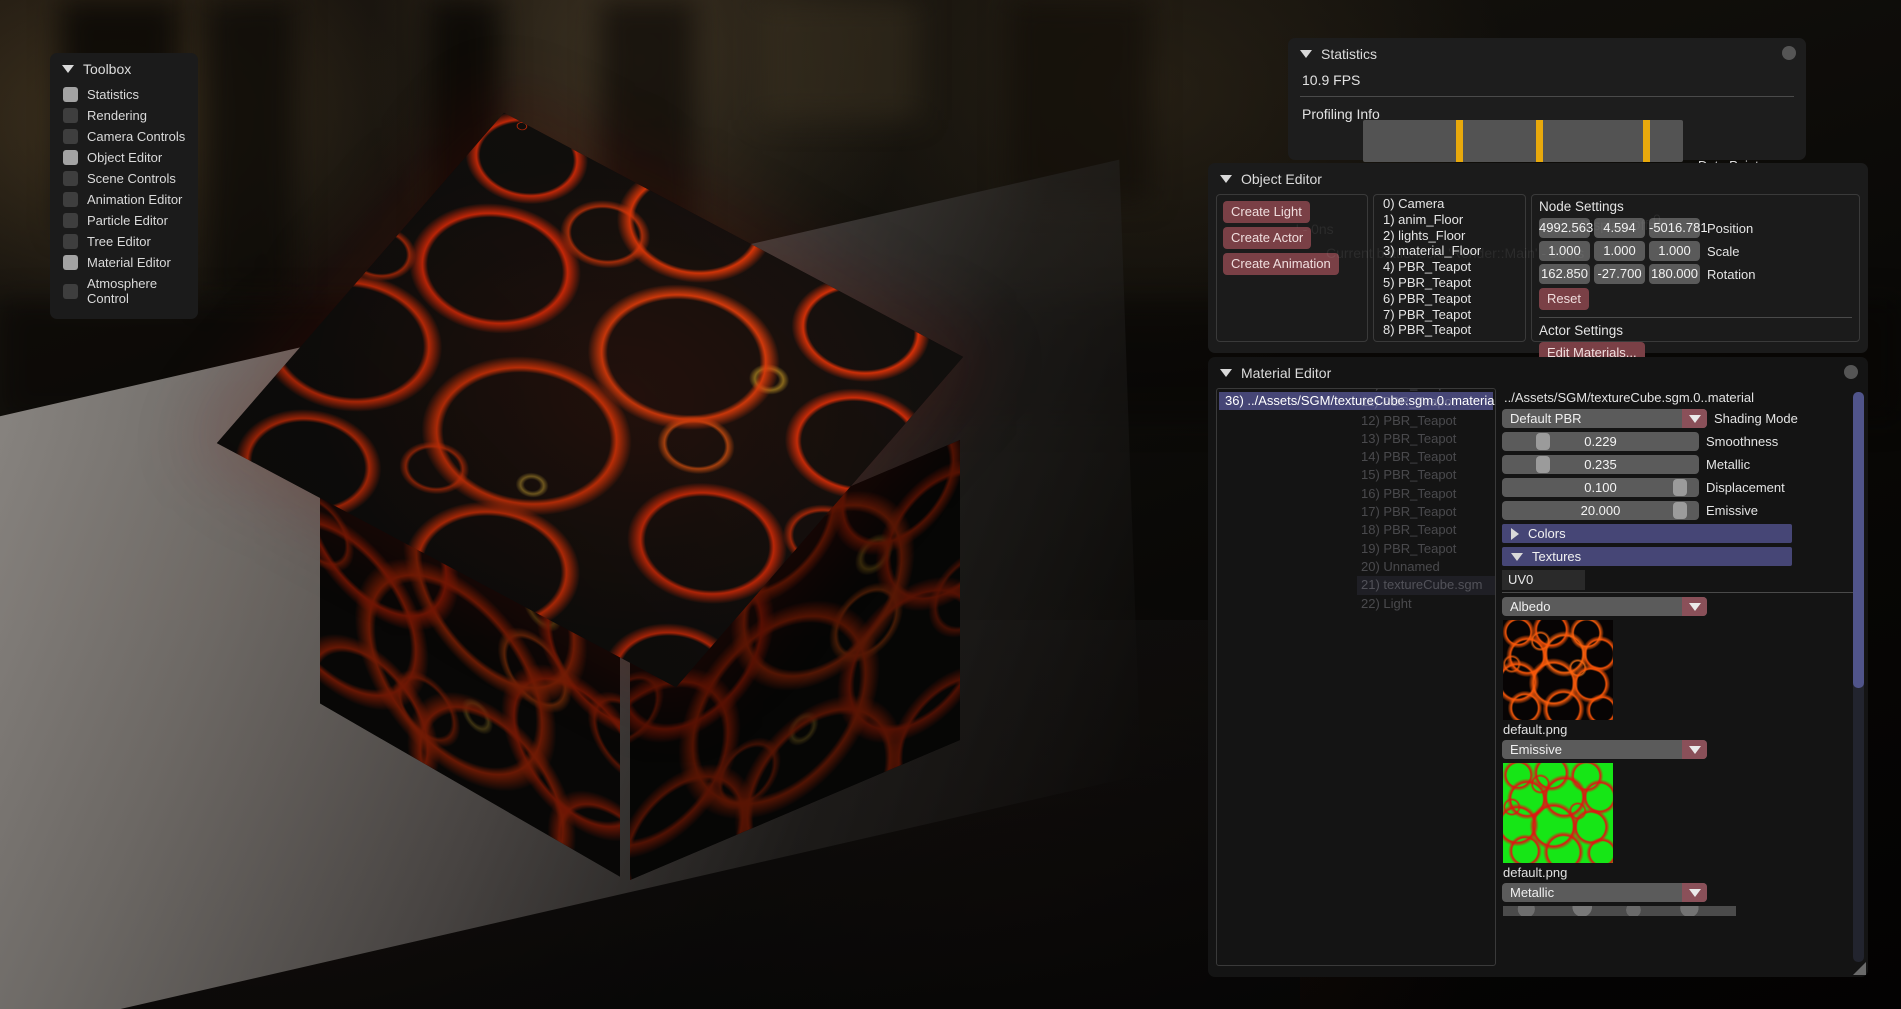  I want to click on scene-node-item: 7) PBR_Teapot, so click(1451, 315).